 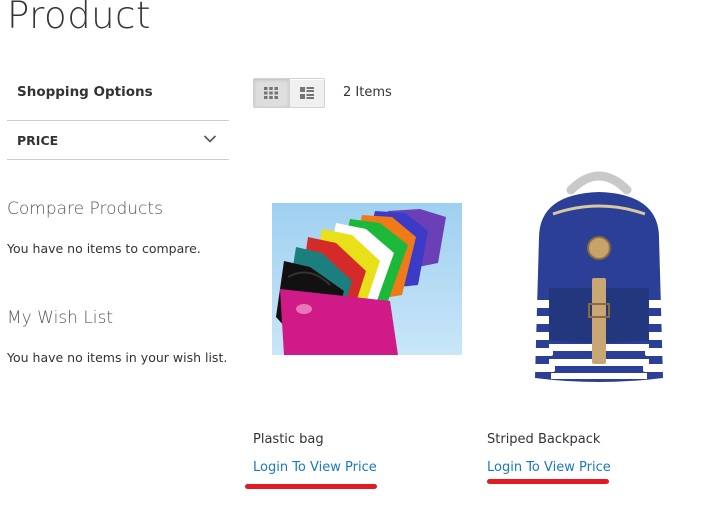 I want to click on toolbar-item-count: 2 Items, so click(x=367, y=92).